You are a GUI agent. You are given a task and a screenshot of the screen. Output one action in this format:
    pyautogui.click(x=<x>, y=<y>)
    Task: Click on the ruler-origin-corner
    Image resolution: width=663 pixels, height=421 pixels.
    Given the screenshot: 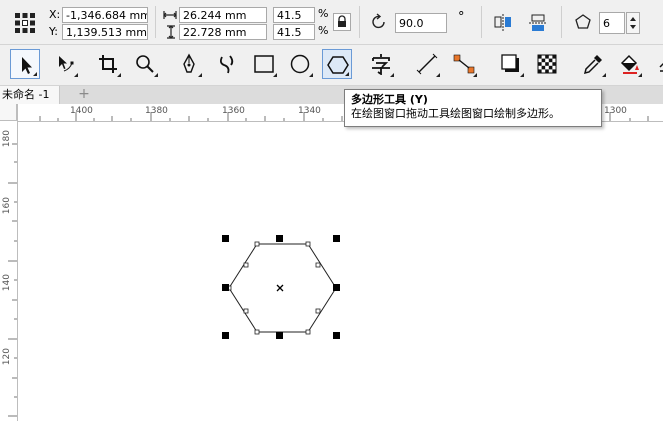 What is the action you would take?
    pyautogui.click(x=8, y=112)
    